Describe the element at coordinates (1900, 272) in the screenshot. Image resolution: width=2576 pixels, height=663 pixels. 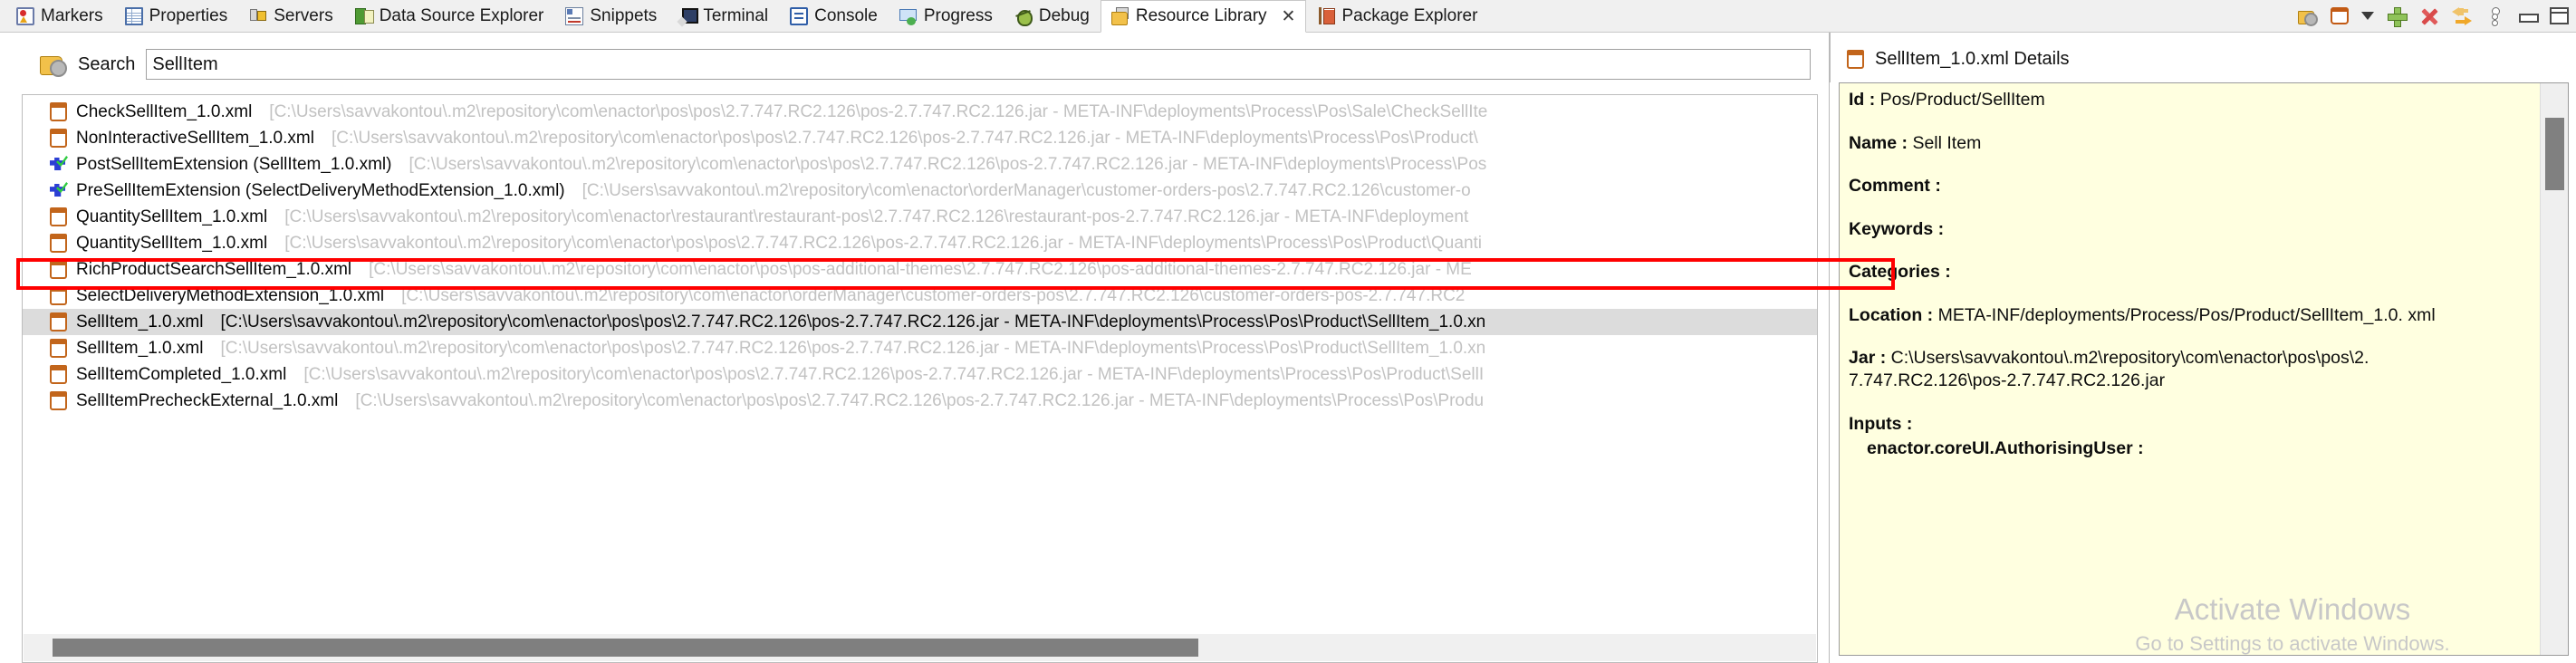
I see `field-label: Categories :` at that location.